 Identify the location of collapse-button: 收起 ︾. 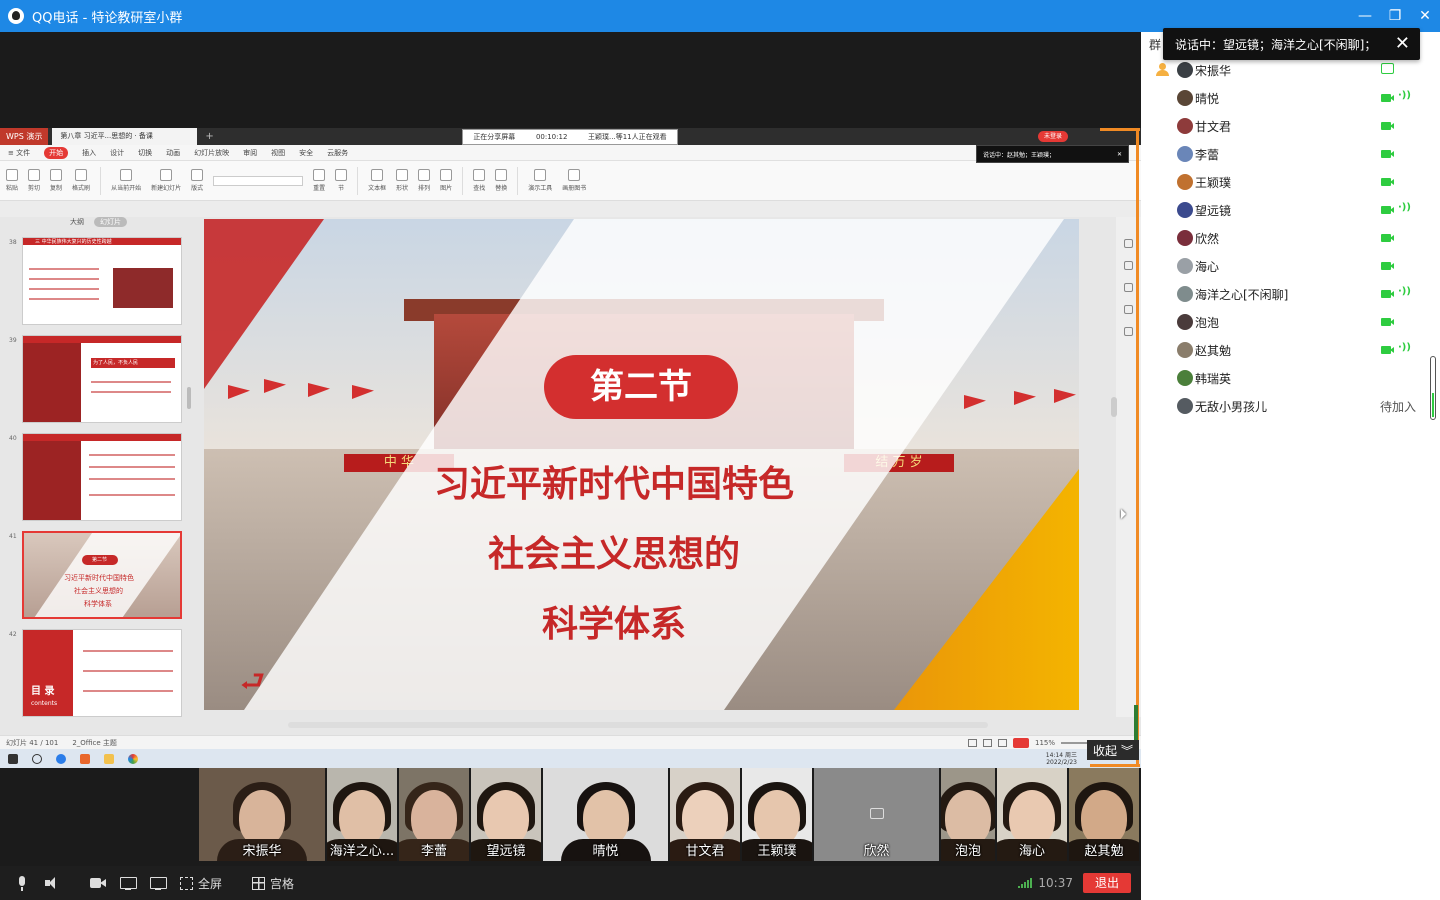
(1113, 750).